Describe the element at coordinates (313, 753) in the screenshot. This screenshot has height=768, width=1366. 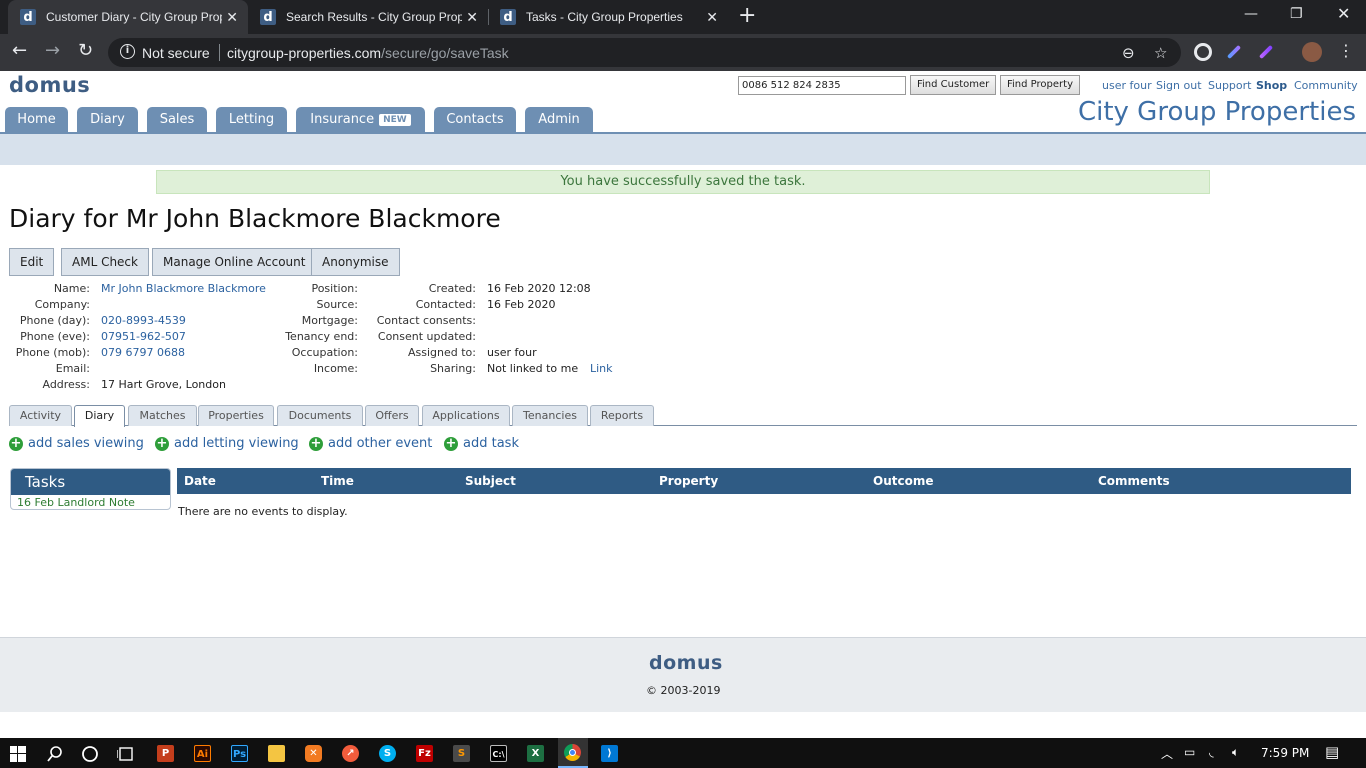
I see `xampp-icon: ✕` at that location.